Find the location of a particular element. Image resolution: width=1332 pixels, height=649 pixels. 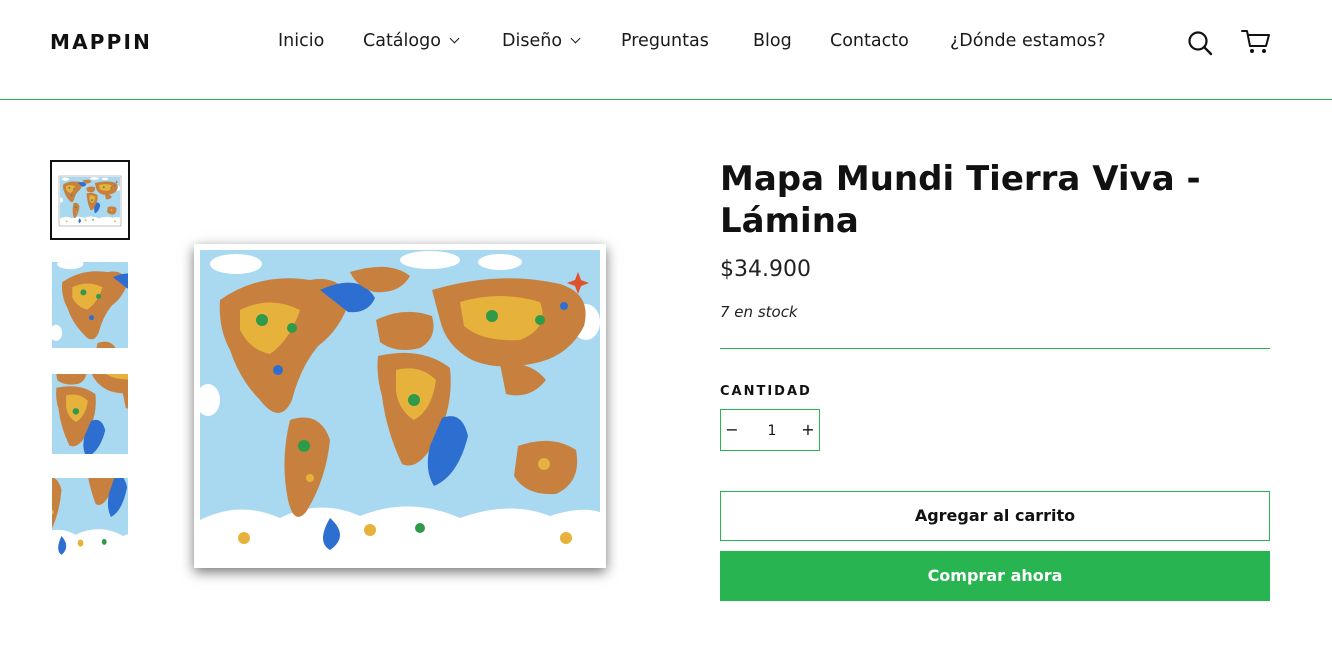

nav-label: Inicio is located at coordinates (301, 41).